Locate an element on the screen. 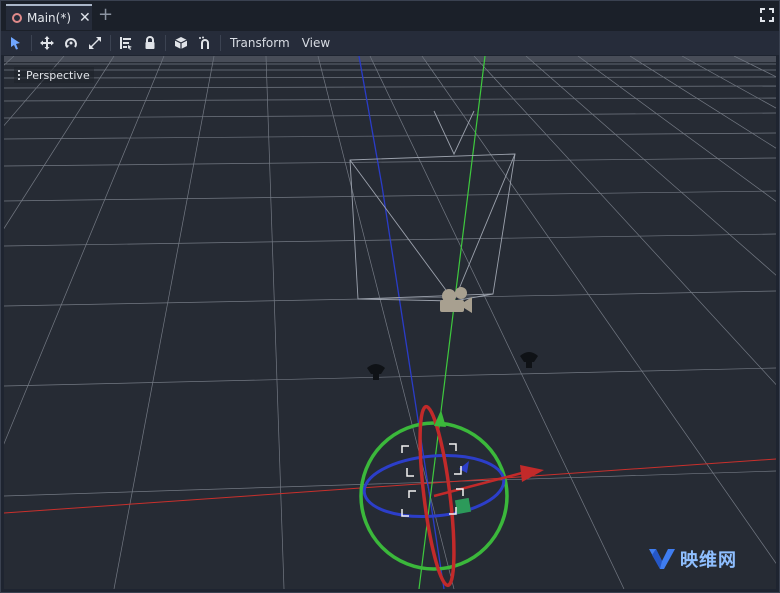 This screenshot has width=780, height=593. move-icon is located at coordinates (47, 43).